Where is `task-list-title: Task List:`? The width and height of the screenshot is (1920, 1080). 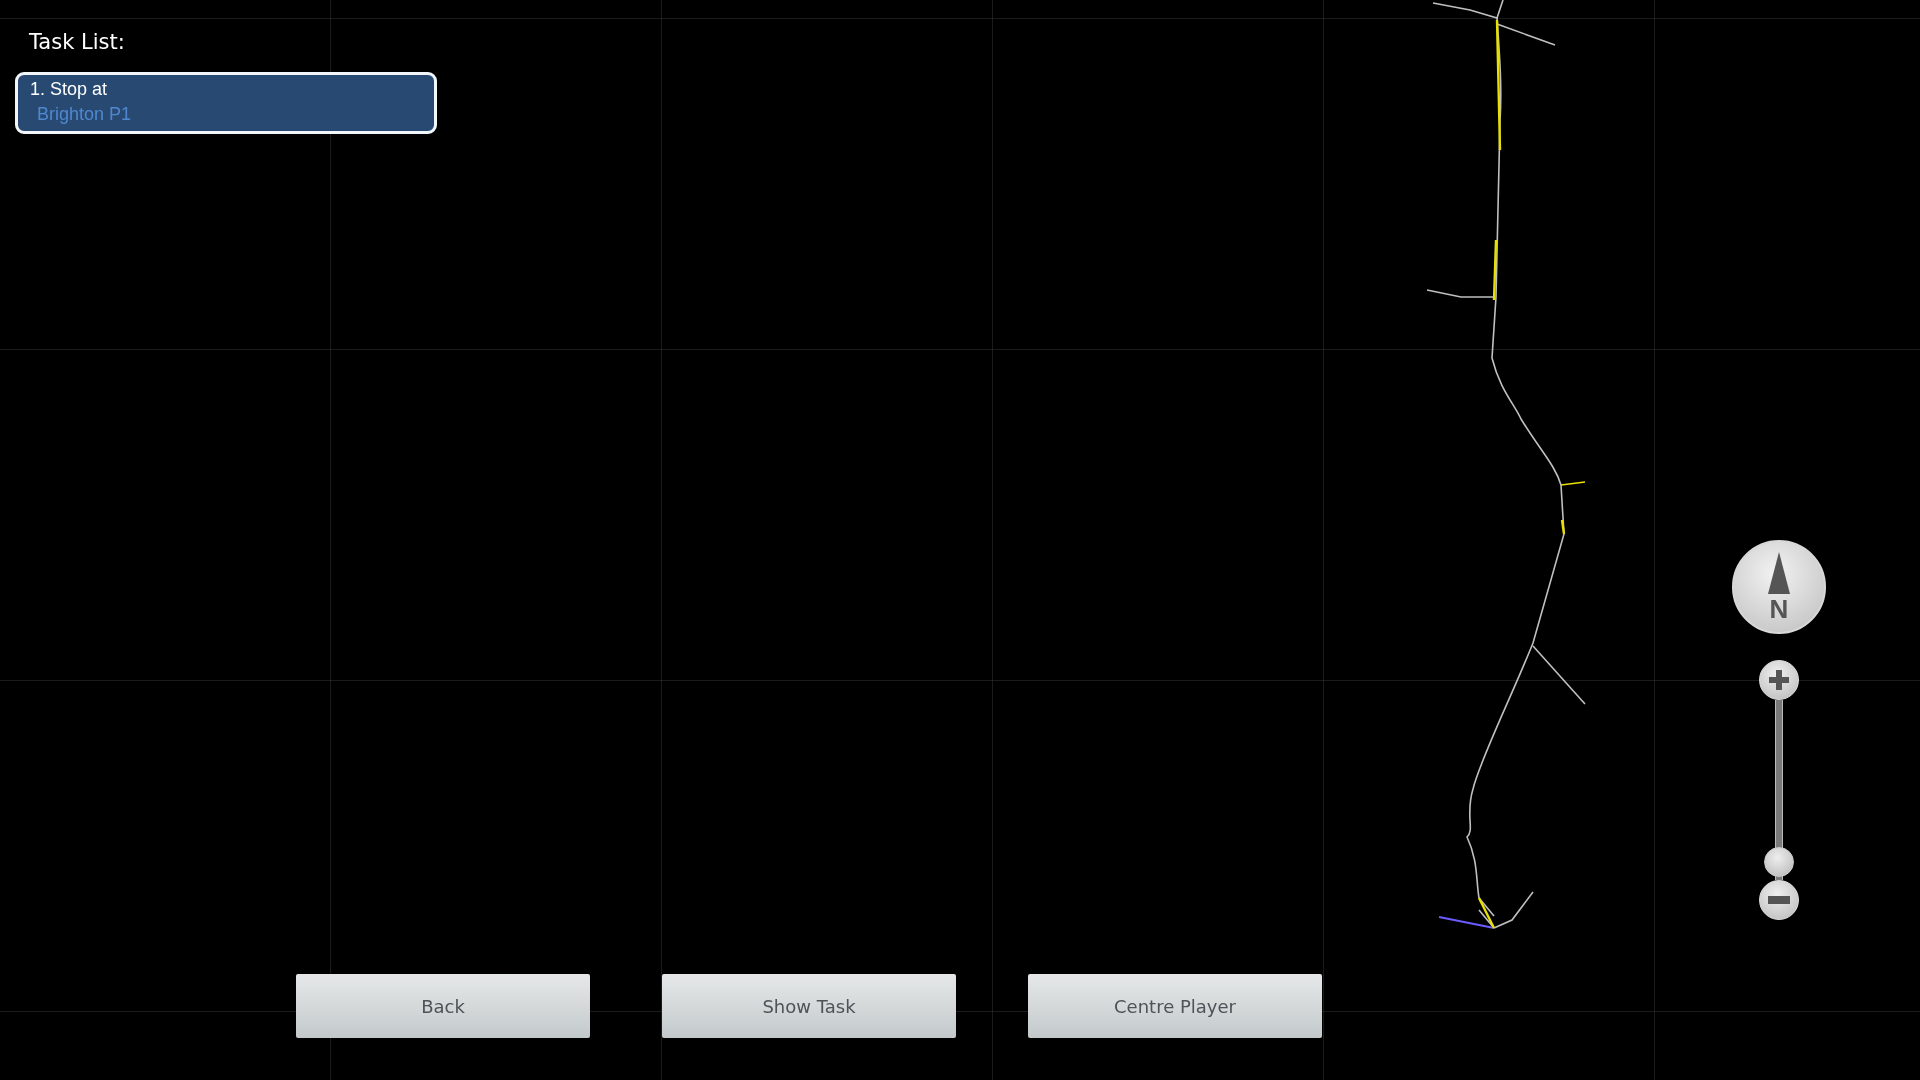 task-list-title: Task List: is located at coordinates (77, 42).